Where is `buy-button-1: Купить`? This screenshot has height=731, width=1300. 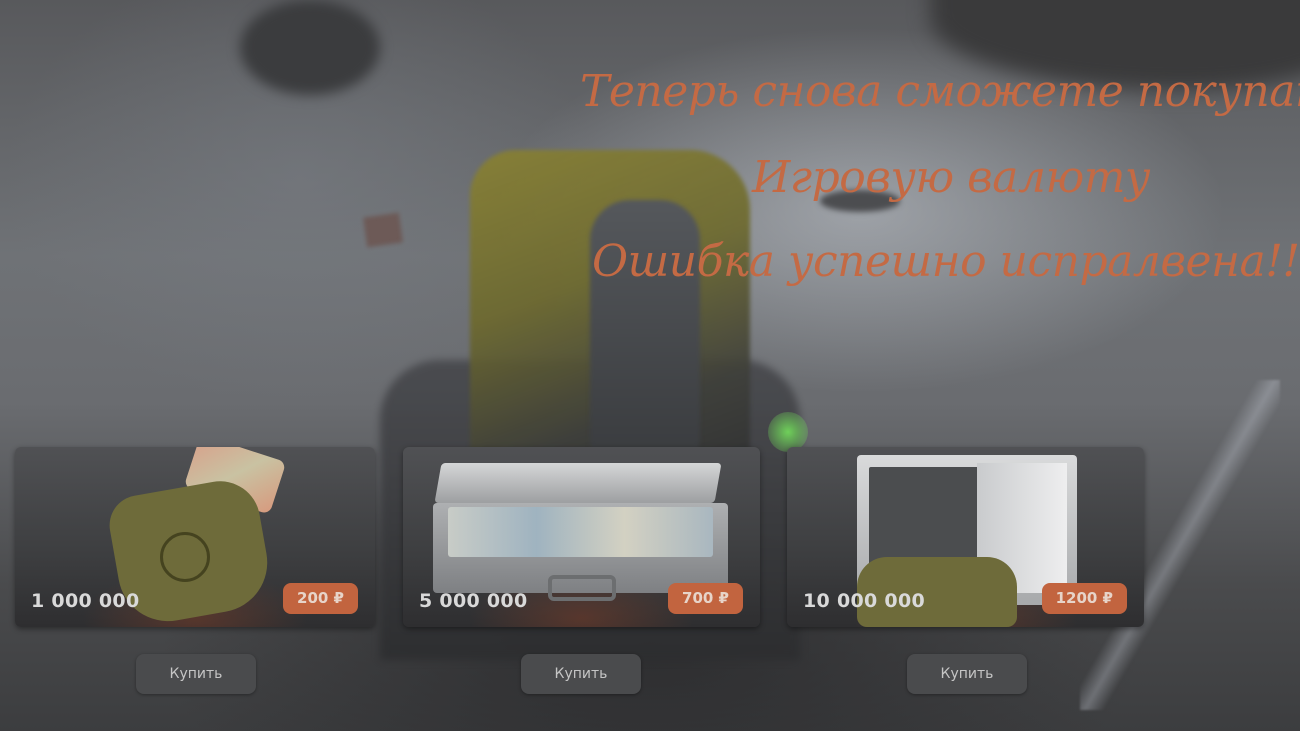 buy-button-1: Купить is located at coordinates (196, 674).